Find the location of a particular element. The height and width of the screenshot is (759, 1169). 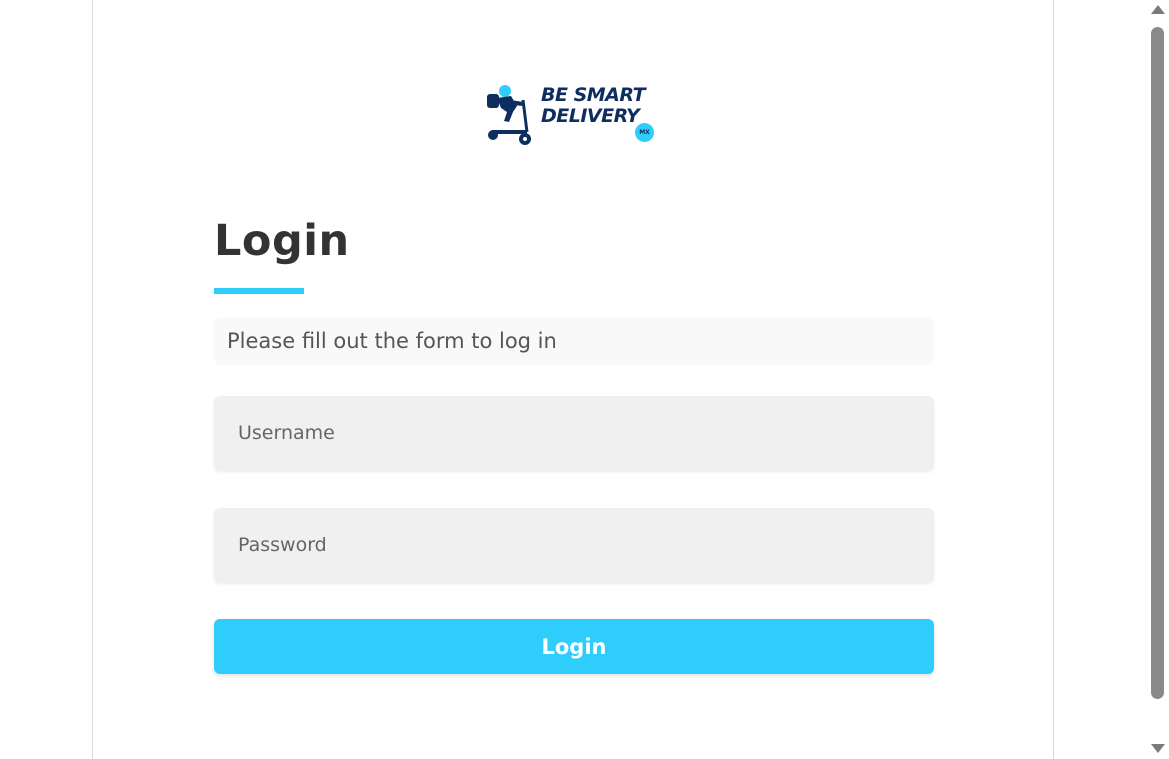

scroll-up-arrow-icon is located at coordinates (1158, 9).